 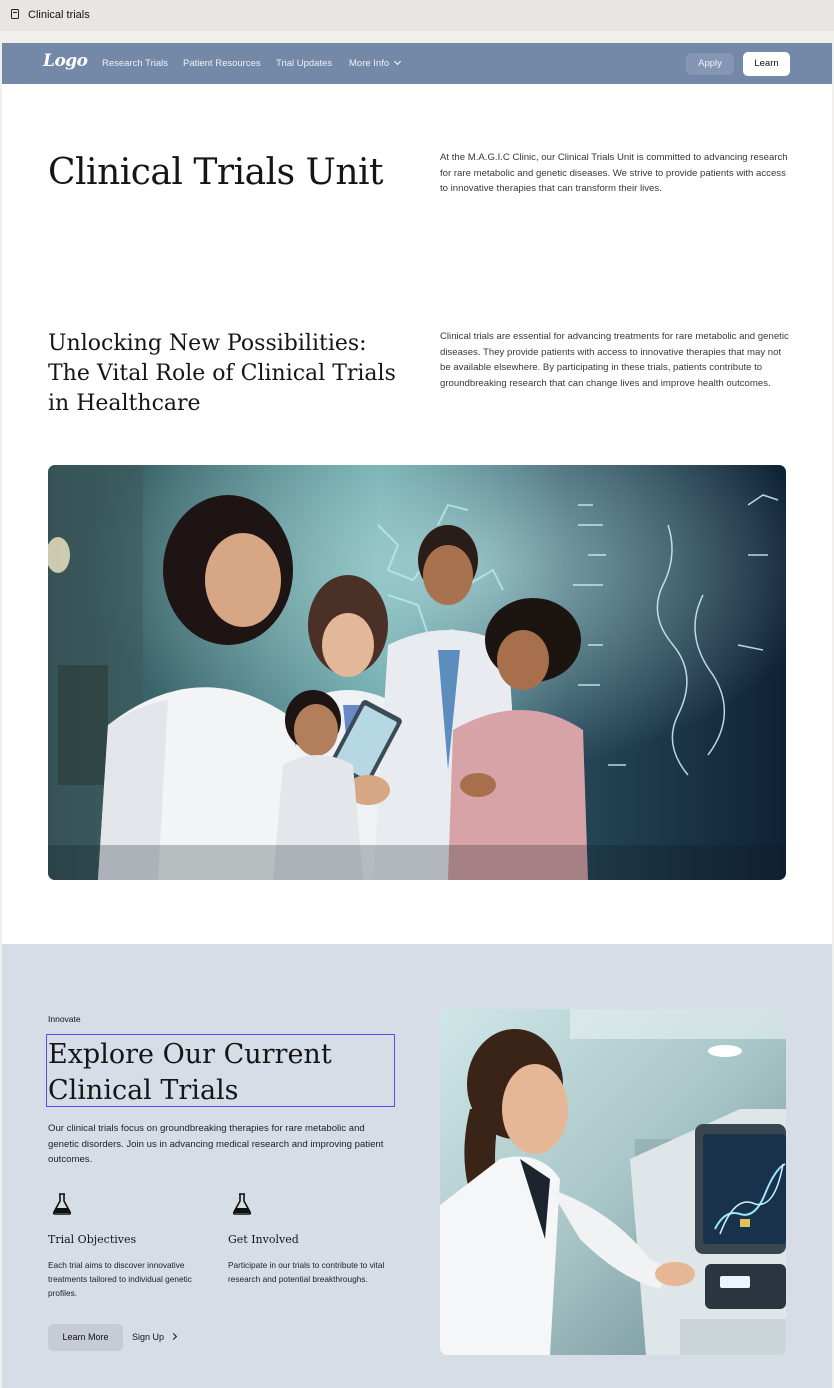 What do you see at coordinates (220, 1070) in the screenshot?
I see `selection-outline` at bounding box center [220, 1070].